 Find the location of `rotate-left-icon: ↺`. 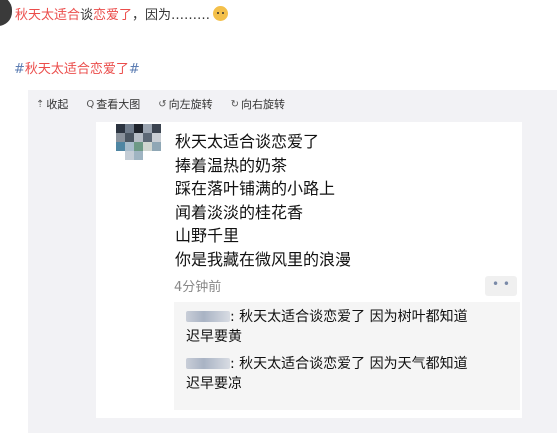

rotate-left-icon: ↺ is located at coordinates (162, 104).